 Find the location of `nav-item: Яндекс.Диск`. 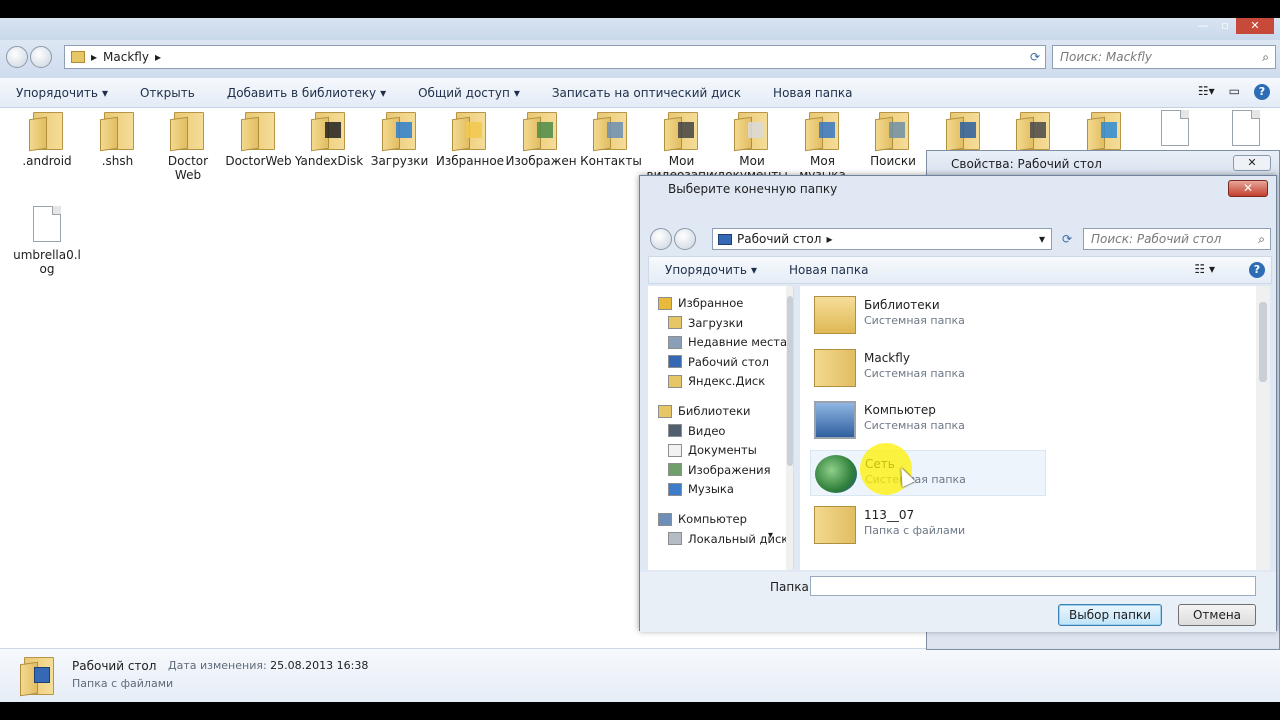

nav-item: Яндекс.Диск is located at coordinates (716, 381).